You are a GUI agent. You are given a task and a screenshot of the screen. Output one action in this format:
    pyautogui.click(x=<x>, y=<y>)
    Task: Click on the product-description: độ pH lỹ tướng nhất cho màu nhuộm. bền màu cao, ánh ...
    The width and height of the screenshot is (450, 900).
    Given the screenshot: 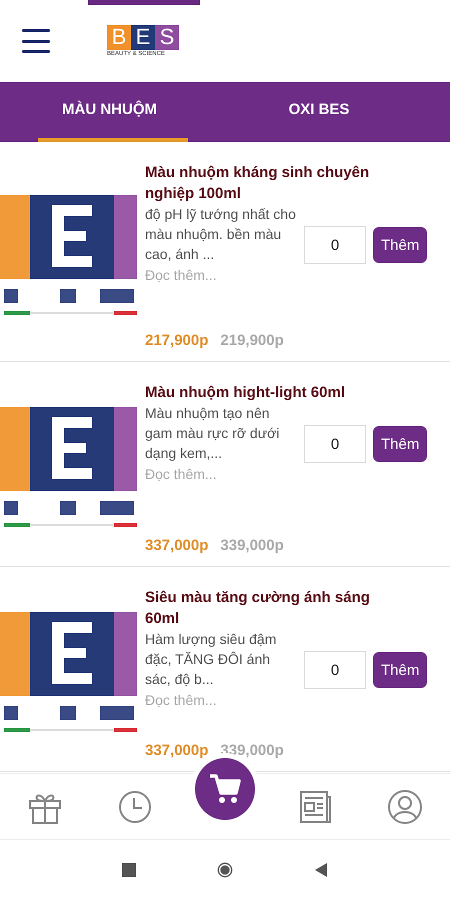 What is the action you would take?
    pyautogui.click(x=221, y=234)
    